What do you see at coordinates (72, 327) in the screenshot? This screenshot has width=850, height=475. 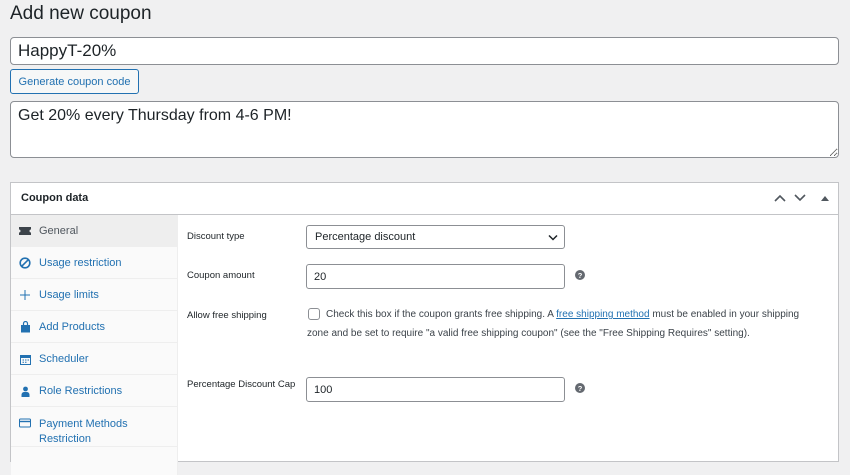 I see `tab-add-products-label: Add Products` at bounding box center [72, 327].